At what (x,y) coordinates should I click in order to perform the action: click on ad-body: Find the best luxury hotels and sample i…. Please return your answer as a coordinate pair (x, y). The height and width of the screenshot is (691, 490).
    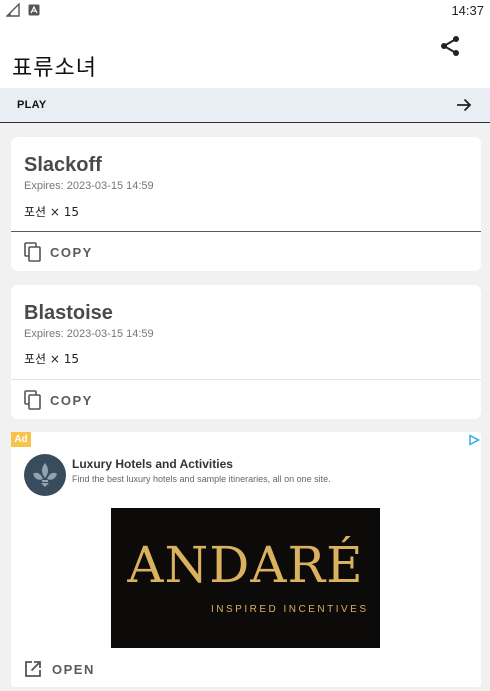
    Looking at the image, I should click on (201, 479).